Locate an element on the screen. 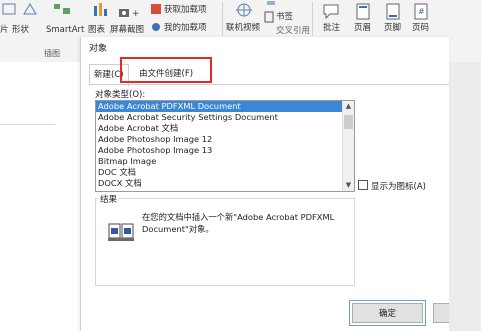  shapes-label: 形状 is located at coordinates (20, 30).